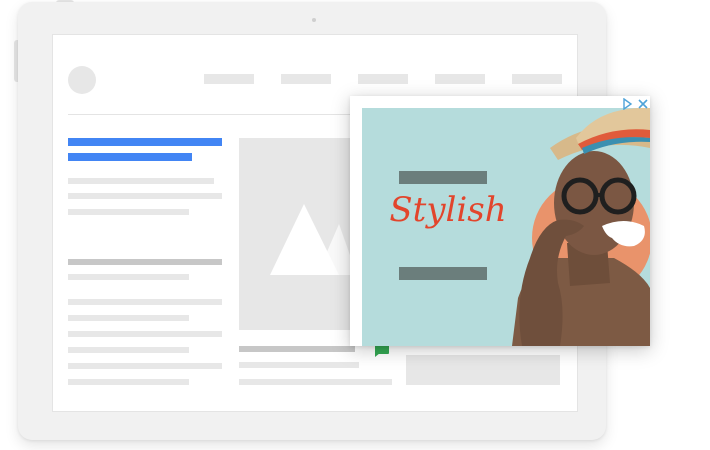 This screenshot has width=710, height=450. Describe the element at coordinates (314, 20) in the screenshot. I see `tablet-camera` at that location.